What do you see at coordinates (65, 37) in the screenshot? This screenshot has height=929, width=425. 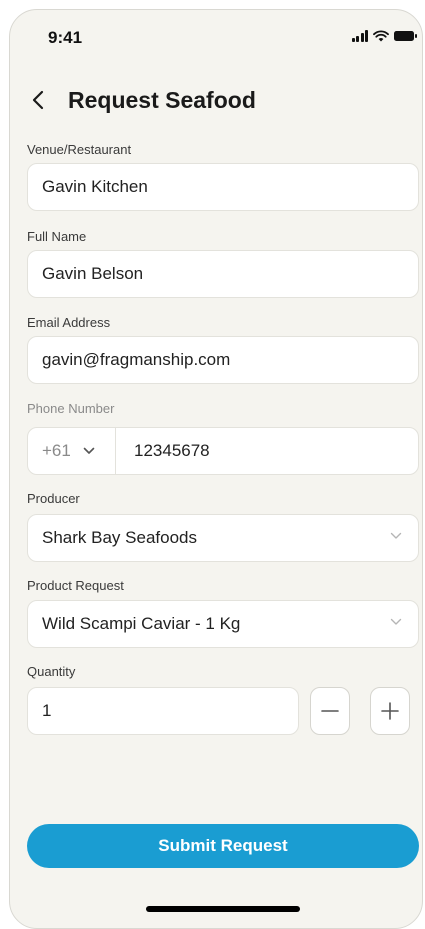 I see `status-time: 9:41` at bounding box center [65, 37].